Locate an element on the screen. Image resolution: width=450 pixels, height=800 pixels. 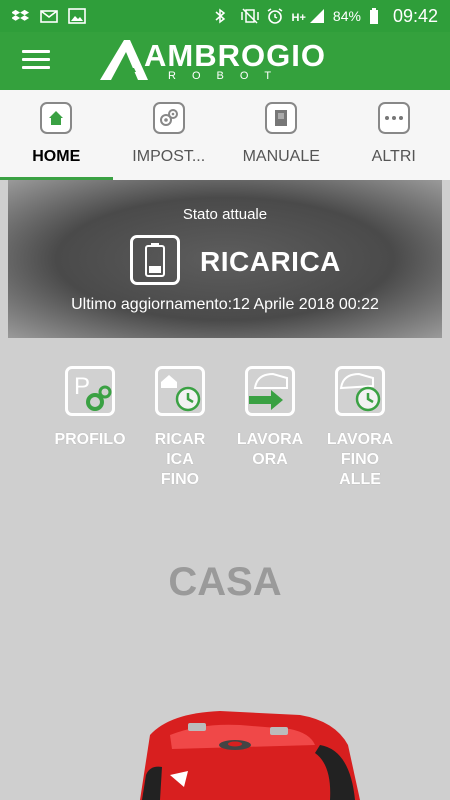
logo-subtitle: ROBOT is located at coordinates (228, 76).